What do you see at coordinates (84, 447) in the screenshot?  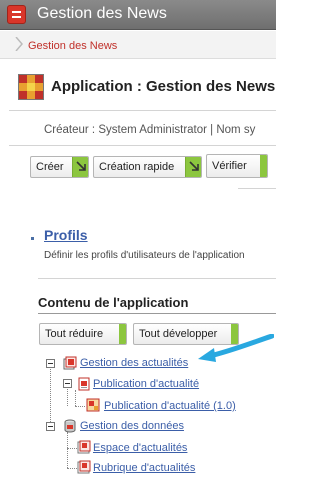 I see `news-space-icon` at bounding box center [84, 447].